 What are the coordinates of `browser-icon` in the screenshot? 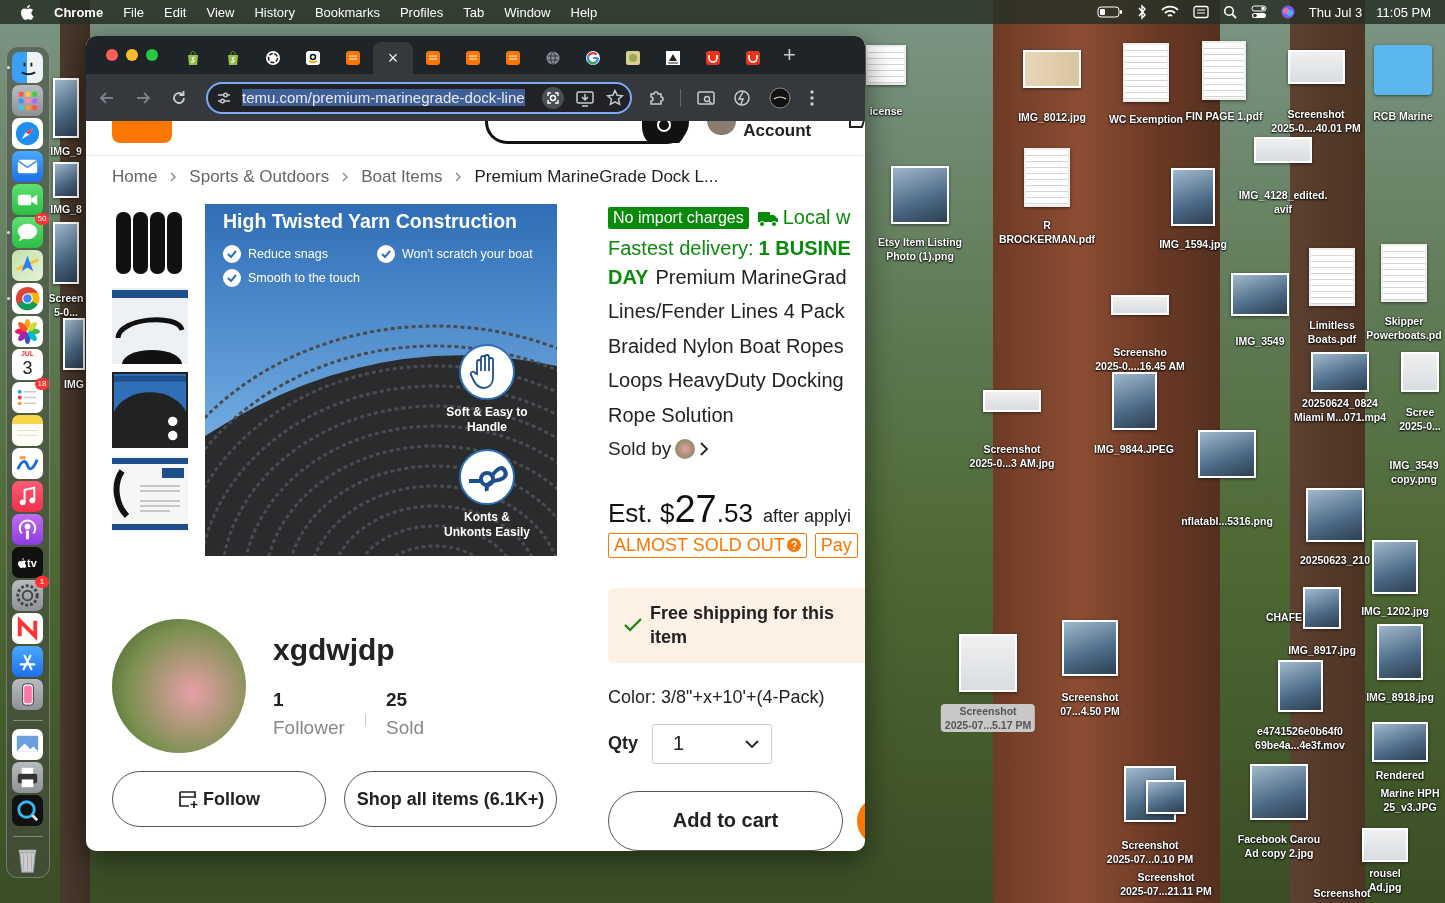 It's located at (27, 298).